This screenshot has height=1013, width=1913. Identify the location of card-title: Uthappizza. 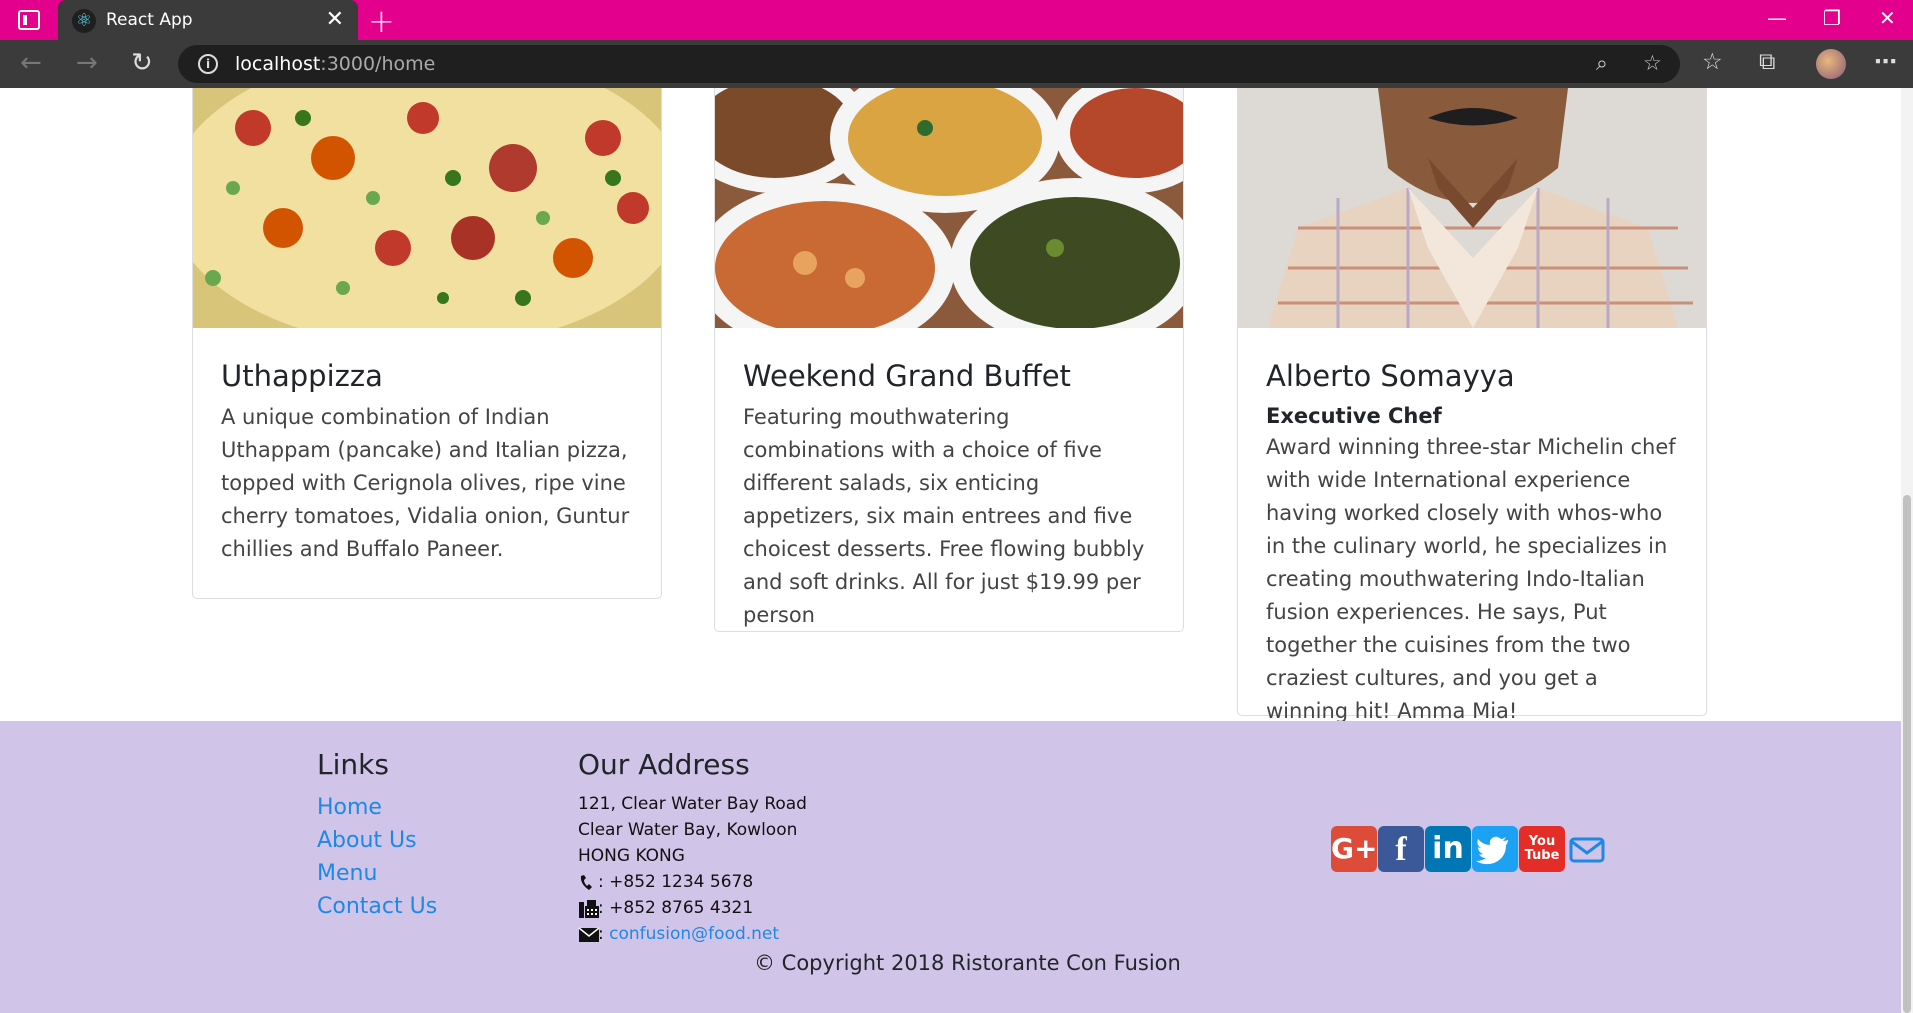
(302, 376).